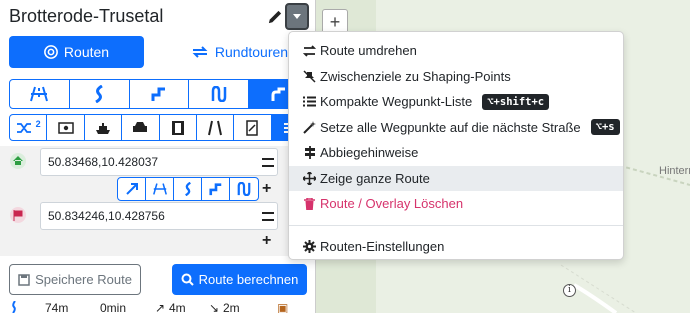 The height and width of the screenshot is (313, 690). I want to click on menu-item-shaping-points: Zwischenziele zu Shaping-Points, so click(456, 77).